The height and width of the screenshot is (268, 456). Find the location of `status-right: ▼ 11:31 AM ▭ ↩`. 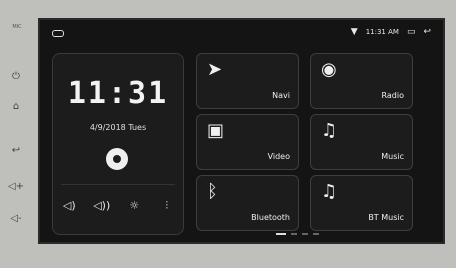

status-right: ▼ 11:31 AM ▭ ↩ is located at coordinates (391, 32).